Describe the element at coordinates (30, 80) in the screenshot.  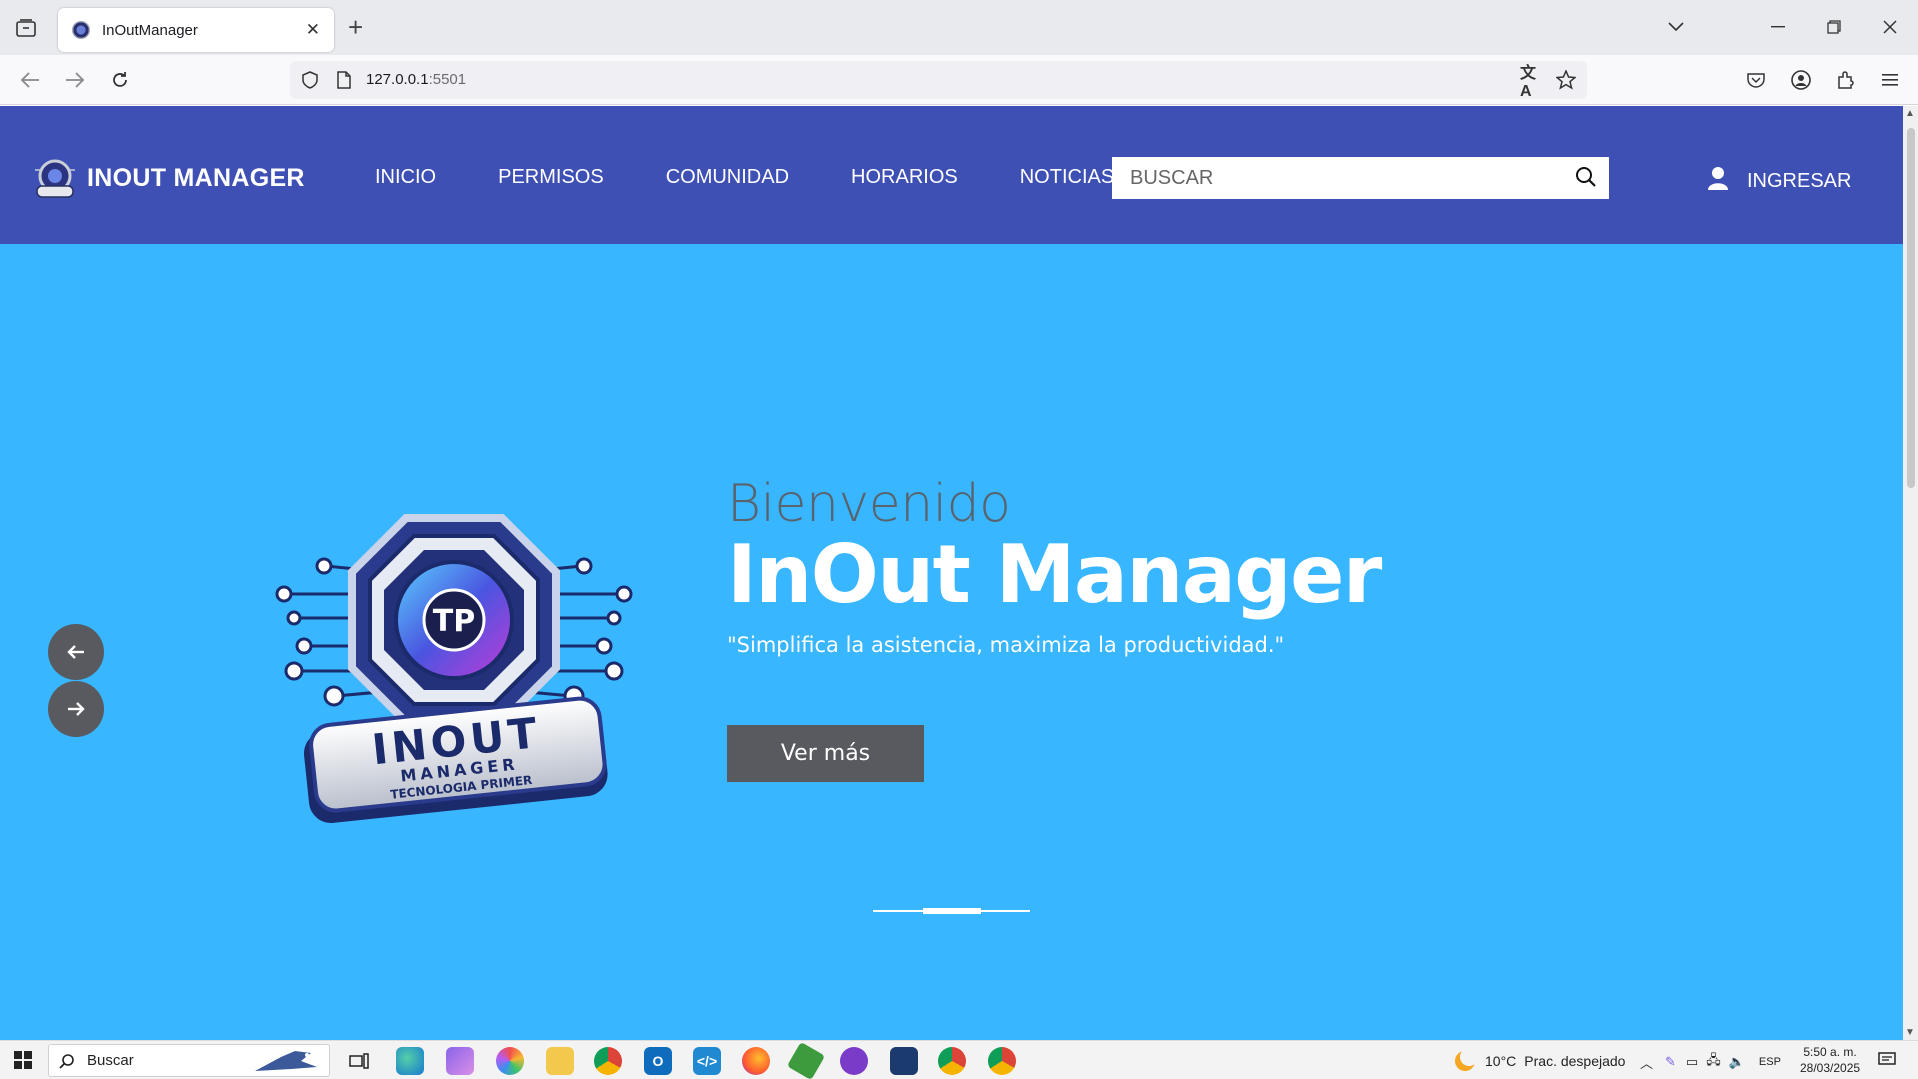
I see `back-icon` at that location.